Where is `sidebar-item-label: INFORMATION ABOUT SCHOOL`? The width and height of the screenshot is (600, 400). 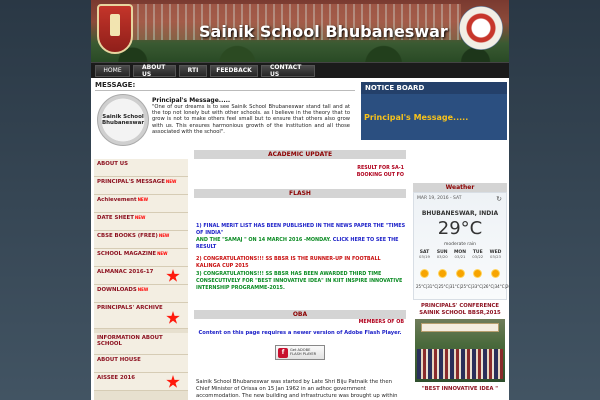
sidebar-item-label: INFORMATION ABOUT SCHOOL is located at coordinates (130, 341).